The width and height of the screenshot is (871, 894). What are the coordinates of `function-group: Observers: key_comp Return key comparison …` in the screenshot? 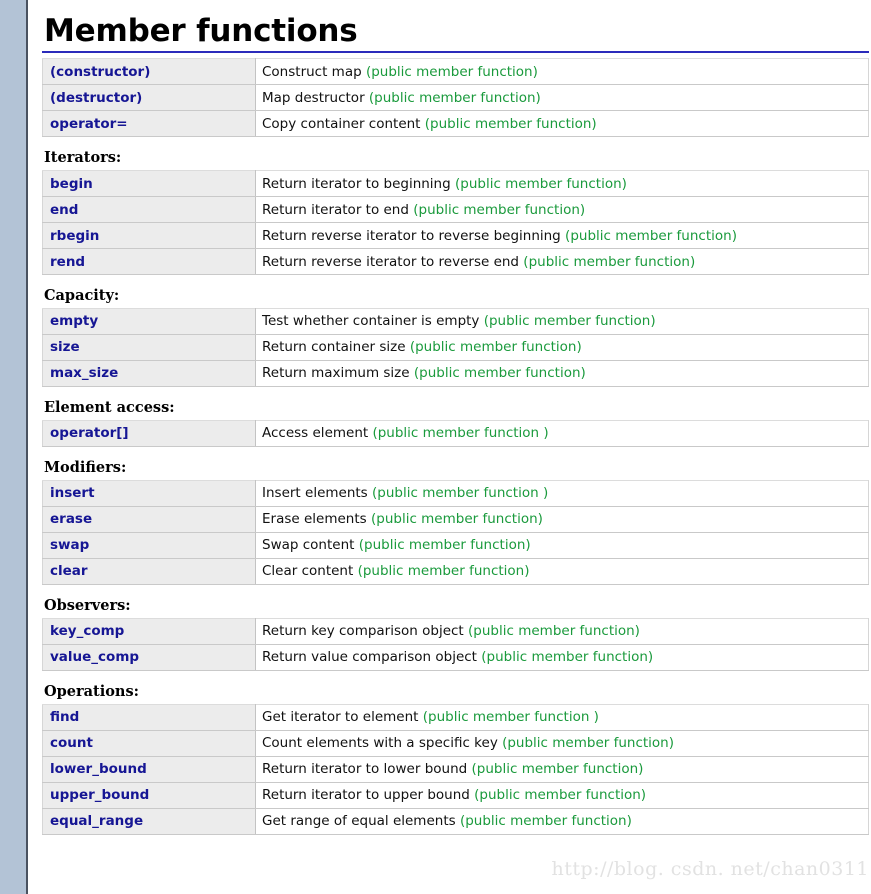 It's located at (456, 634).